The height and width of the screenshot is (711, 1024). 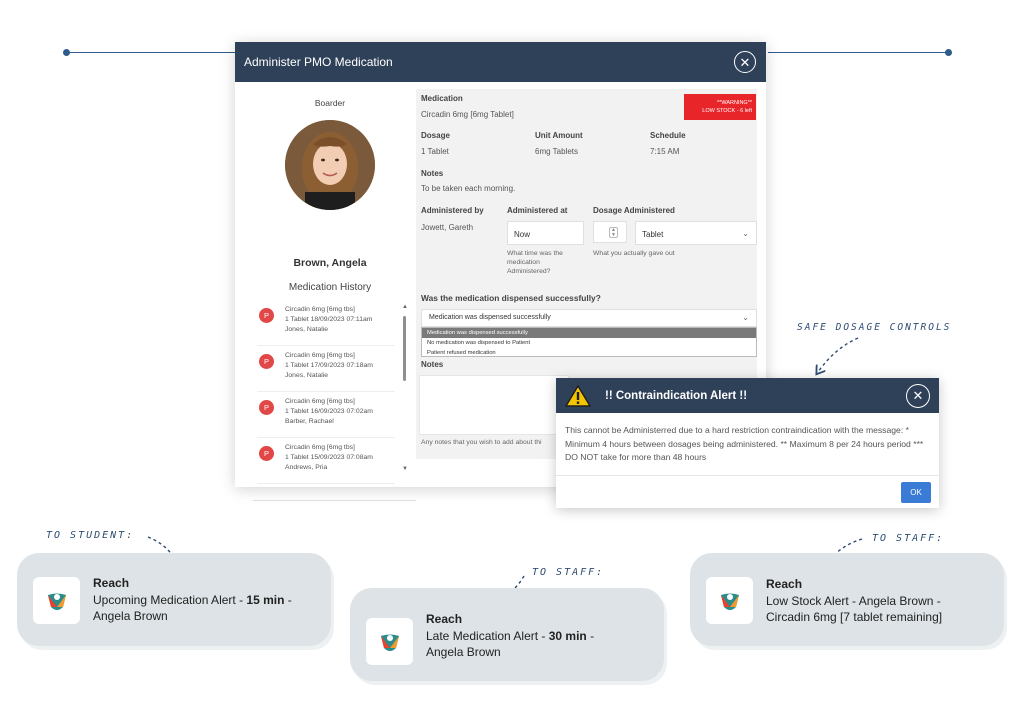 I want to click on low-stock-warning: **WARNING** LOW STOCK - 6 left, so click(x=720, y=107).